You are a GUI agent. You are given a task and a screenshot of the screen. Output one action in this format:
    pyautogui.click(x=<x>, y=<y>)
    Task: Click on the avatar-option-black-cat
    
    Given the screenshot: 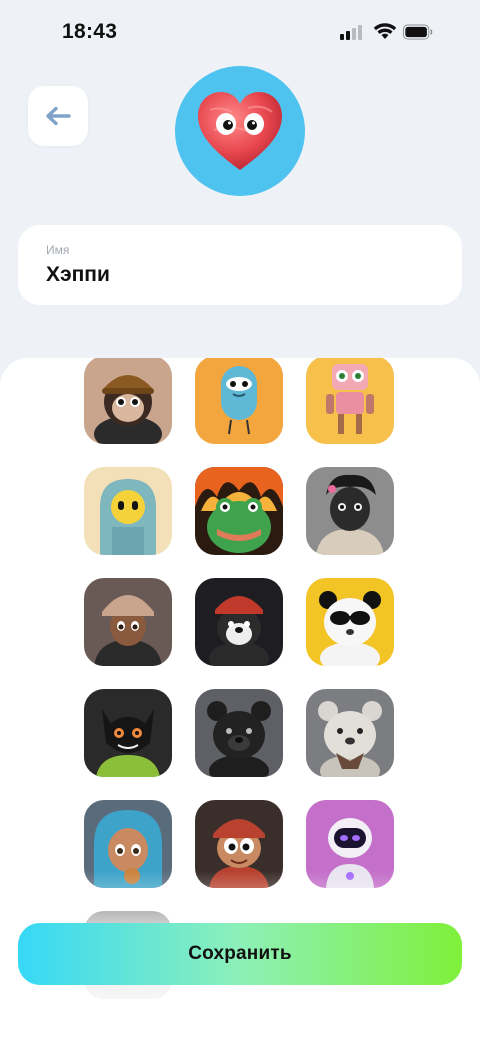 What is the action you would take?
    pyautogui.click(x=128, y=733)
    